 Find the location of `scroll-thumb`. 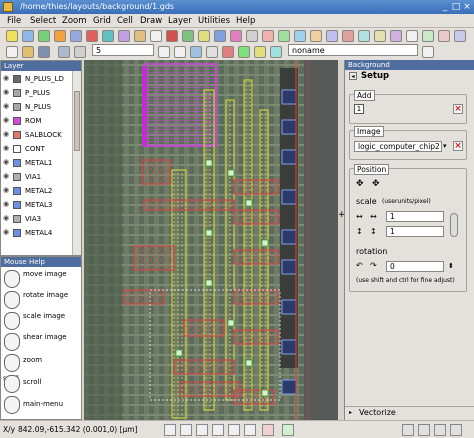

scroll-thumb is located at coordinates (77, 121).